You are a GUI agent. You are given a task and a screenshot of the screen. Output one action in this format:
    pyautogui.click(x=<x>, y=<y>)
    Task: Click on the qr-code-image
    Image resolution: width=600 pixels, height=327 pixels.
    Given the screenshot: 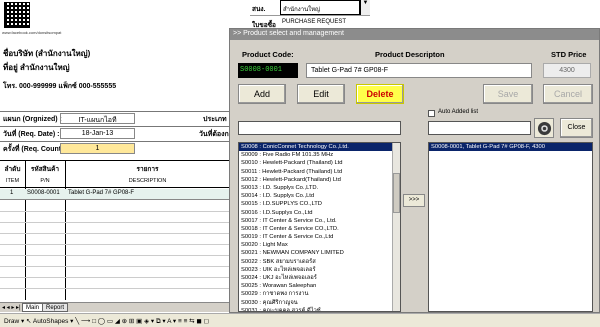 What is the action you would take?
    pyautogui.click(x=17, y=15)
    